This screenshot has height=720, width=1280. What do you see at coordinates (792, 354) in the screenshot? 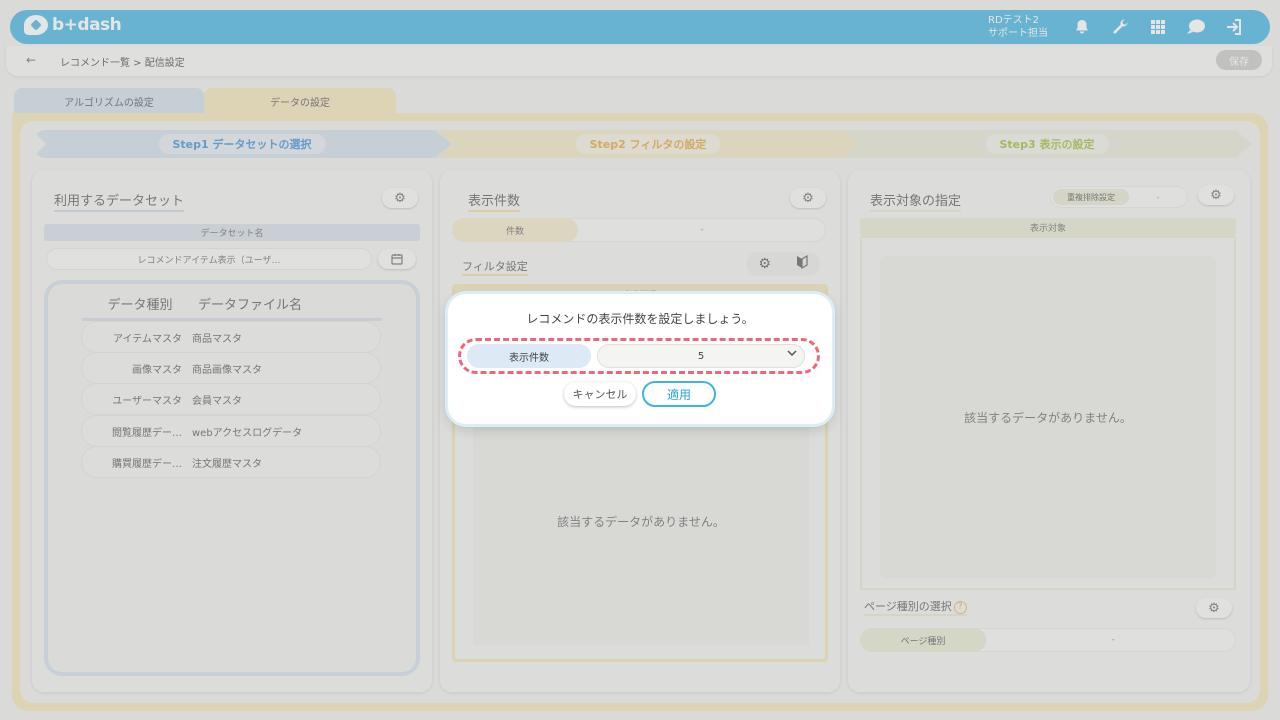
I see `chevron-down-icon` at bounding box center [792, 354].